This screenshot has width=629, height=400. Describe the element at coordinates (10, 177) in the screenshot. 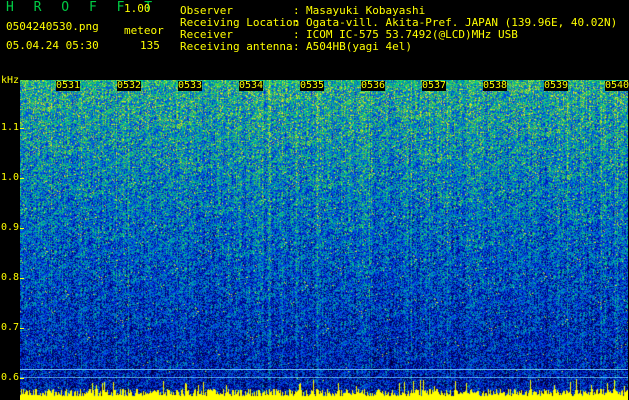

I see `y-tick-label: 1.0` at that location.